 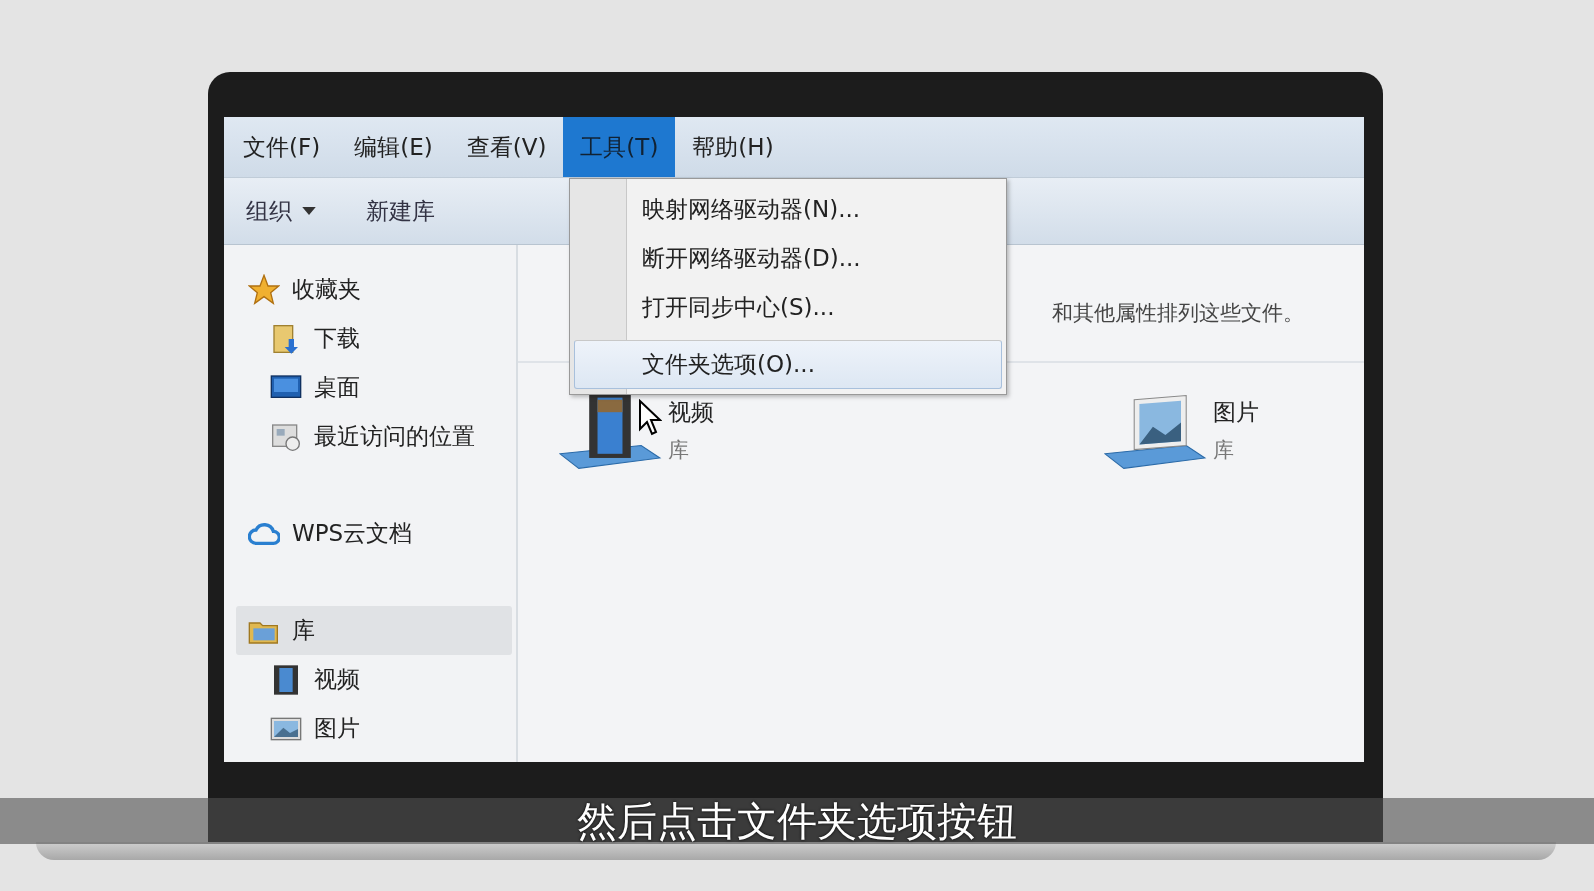 What do you see at coordinates (282, 147) in the screenshot?
I see `menu-item: 文件(F)` at bounding box center [282, 147].